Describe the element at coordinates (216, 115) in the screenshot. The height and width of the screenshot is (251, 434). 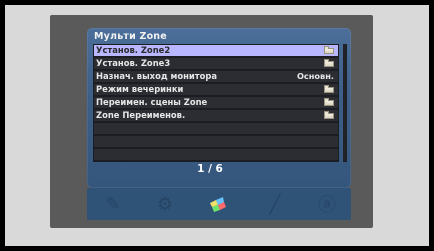
I see `menu-item-zone-rename: Zone Переименов.` at that location.